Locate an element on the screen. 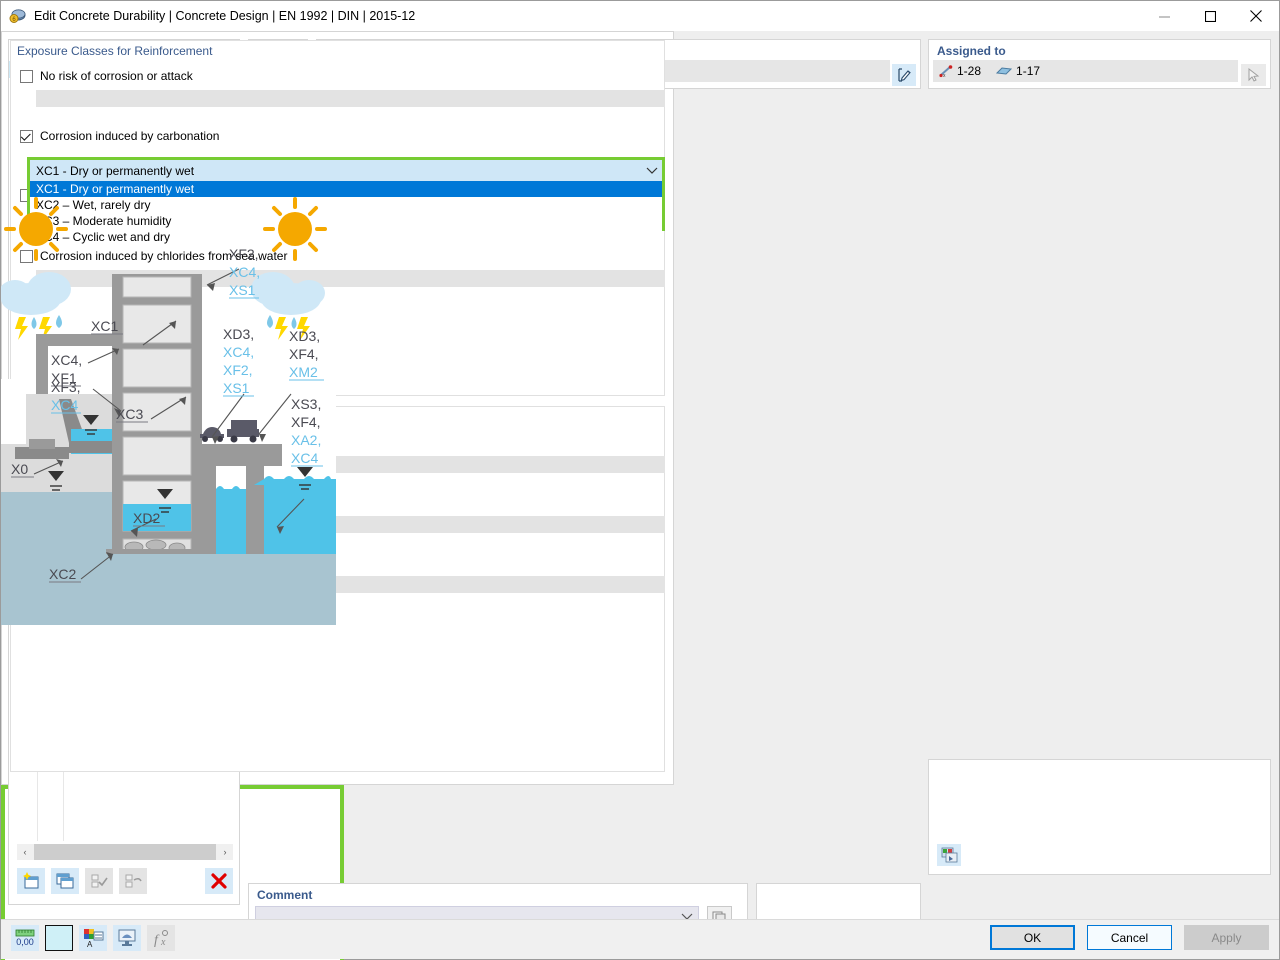  label-xf2: XF2, is located at coordinates (244, 254).